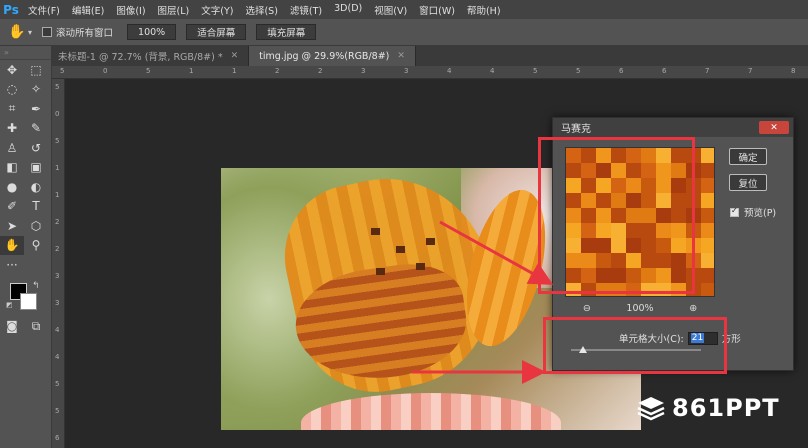 This screenshot has width=808, height=448. Describe the element at coordinates (324, 56) in the screenshot. I see `tab-timg-label: timg.jpg @ 29.9%(RGB/8#)` at that location.